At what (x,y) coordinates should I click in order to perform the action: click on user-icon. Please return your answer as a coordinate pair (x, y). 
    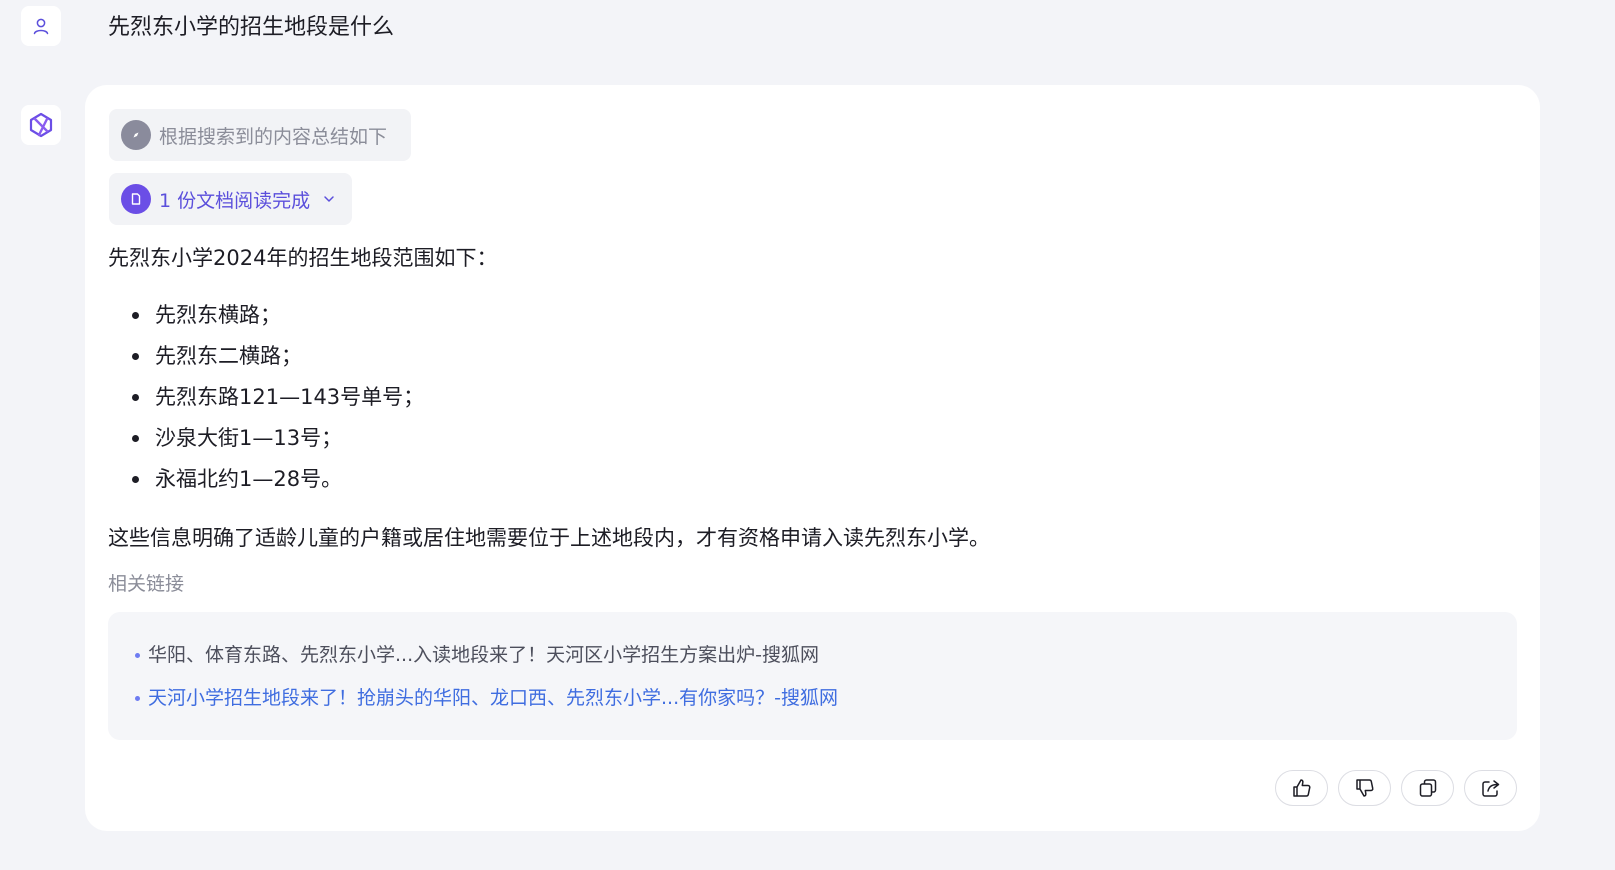
    Looking at the image, I should click on (41, 26).